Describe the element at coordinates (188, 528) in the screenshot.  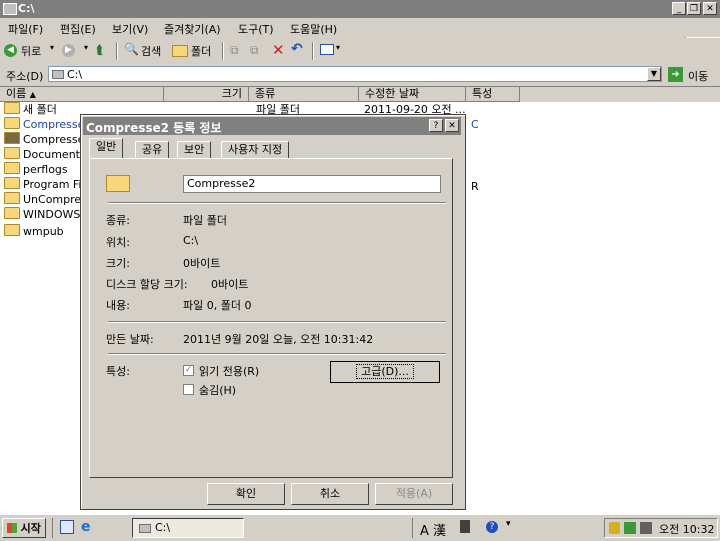
I see `taskbar-window-button: C:\` at that location.